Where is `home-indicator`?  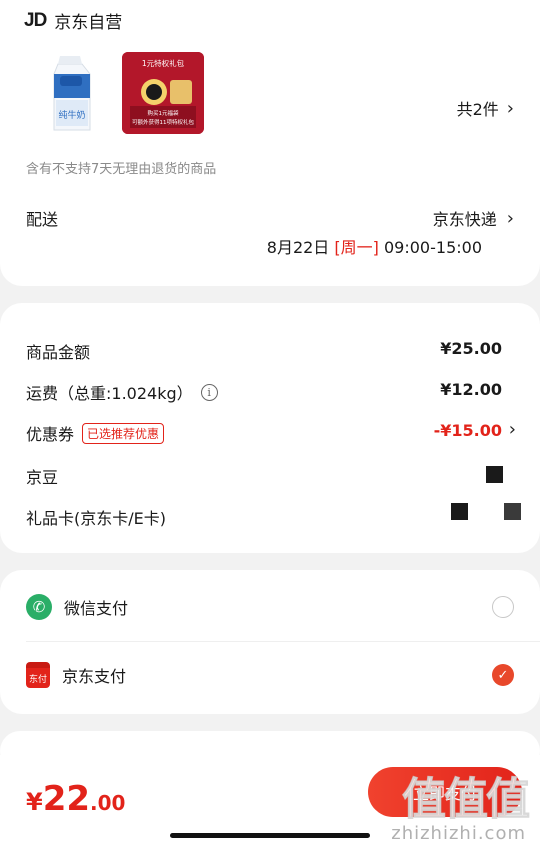 home-indicator is located at coordinates (270, 835).